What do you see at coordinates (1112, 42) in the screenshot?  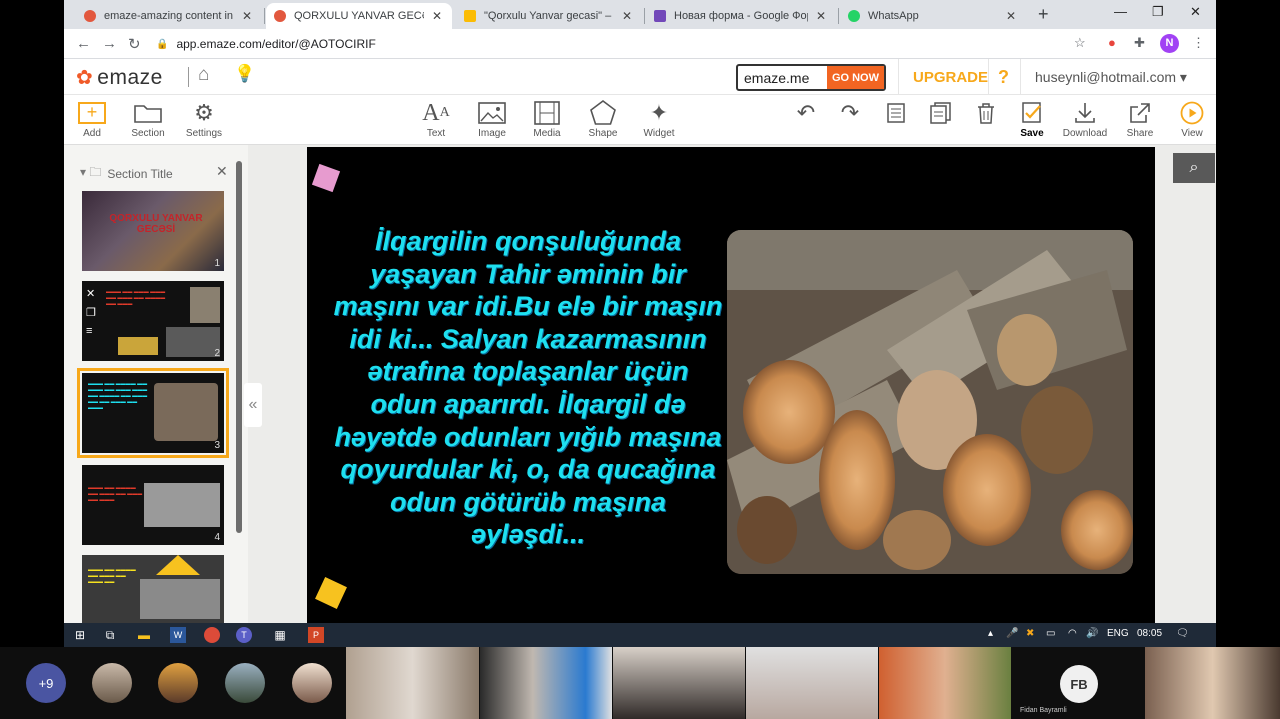 I see `extension-icon: ●` at bounding box center [1112, 42].